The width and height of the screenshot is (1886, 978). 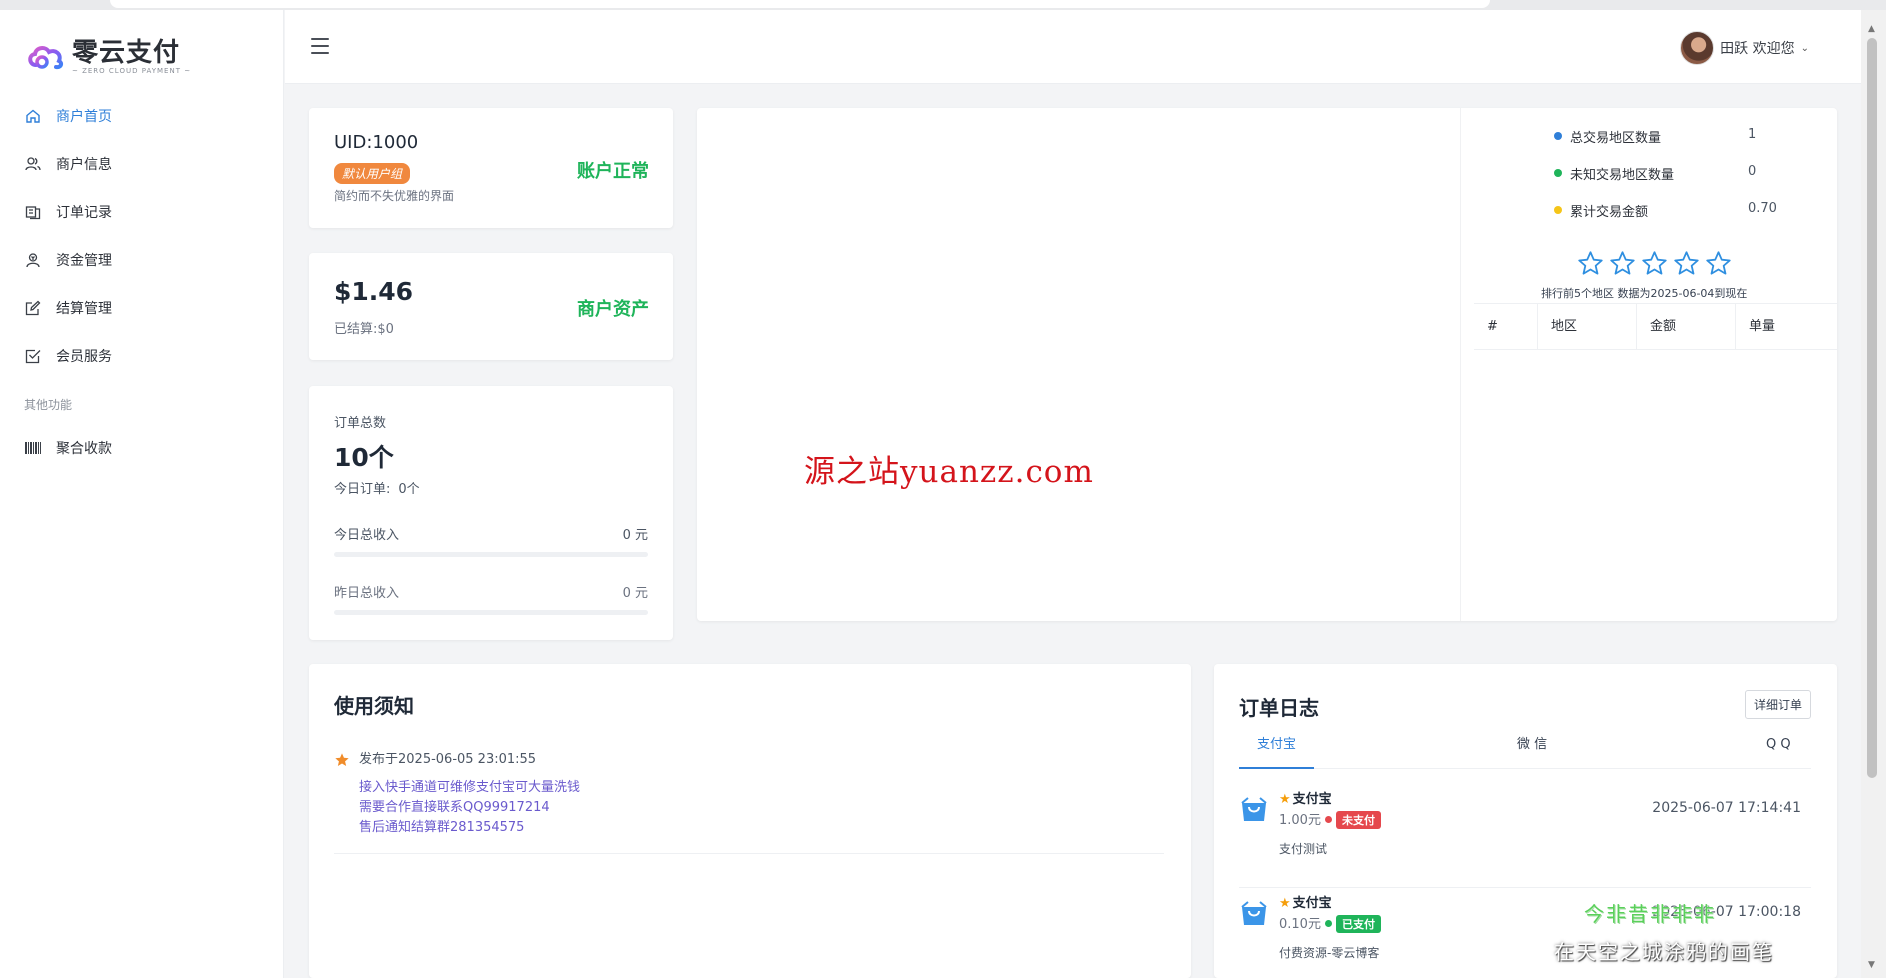 What do you see at coordinates (33, 116) in the screenshot?
I see `home-icon` at bounding box center [33, 116].